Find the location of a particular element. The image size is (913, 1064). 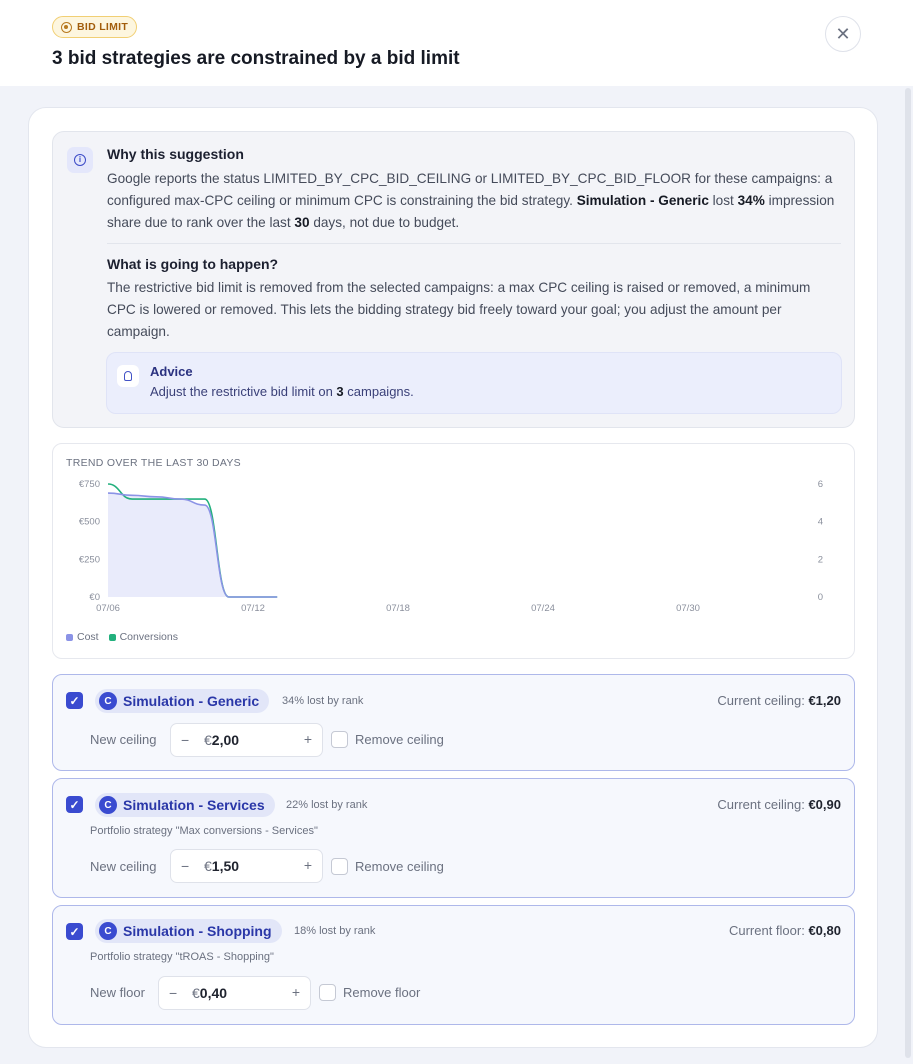

x-tick-label: 07/18 is located at coordinates (398, 608).